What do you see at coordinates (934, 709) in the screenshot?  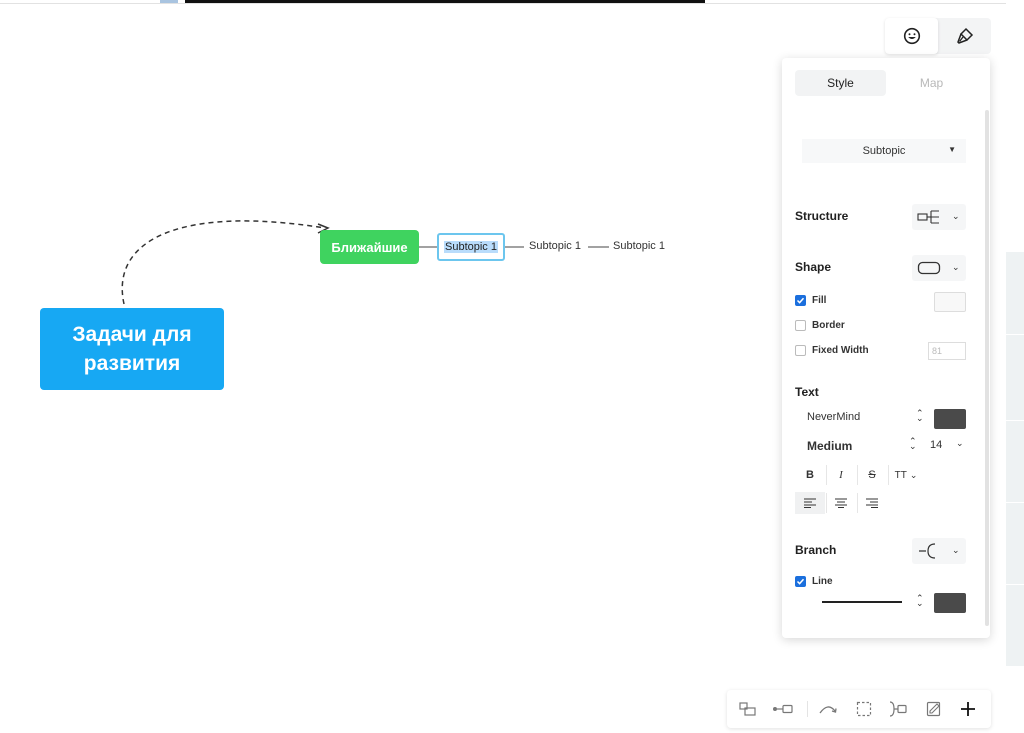 I see `note-icon` at bounding box center [934, 709].